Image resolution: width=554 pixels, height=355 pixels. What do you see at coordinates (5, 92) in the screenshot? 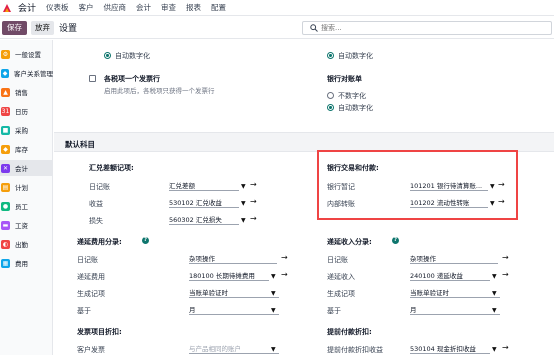
I see `sales-icon: ▲` at bounding box center [5, 92].